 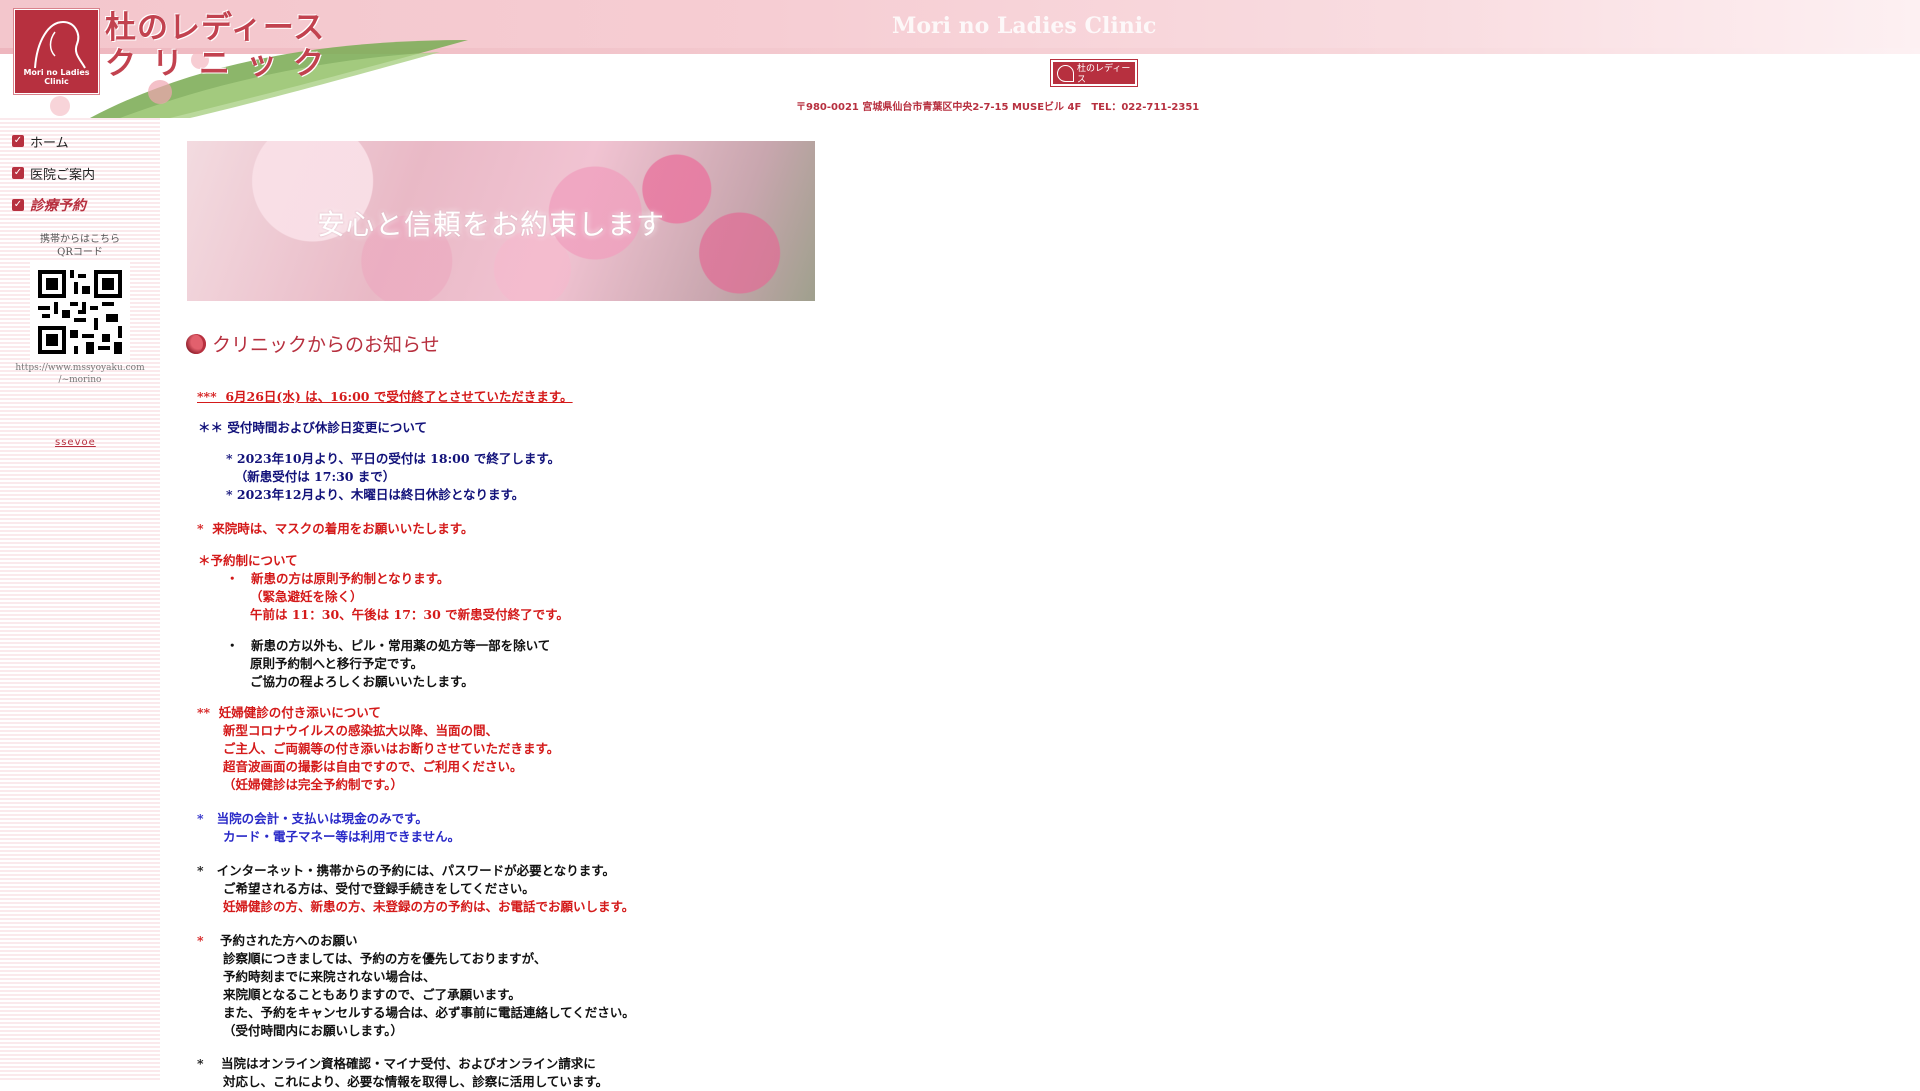 I want to click on sidebar-small-link: ssevoe, so click(x=75, y=442).